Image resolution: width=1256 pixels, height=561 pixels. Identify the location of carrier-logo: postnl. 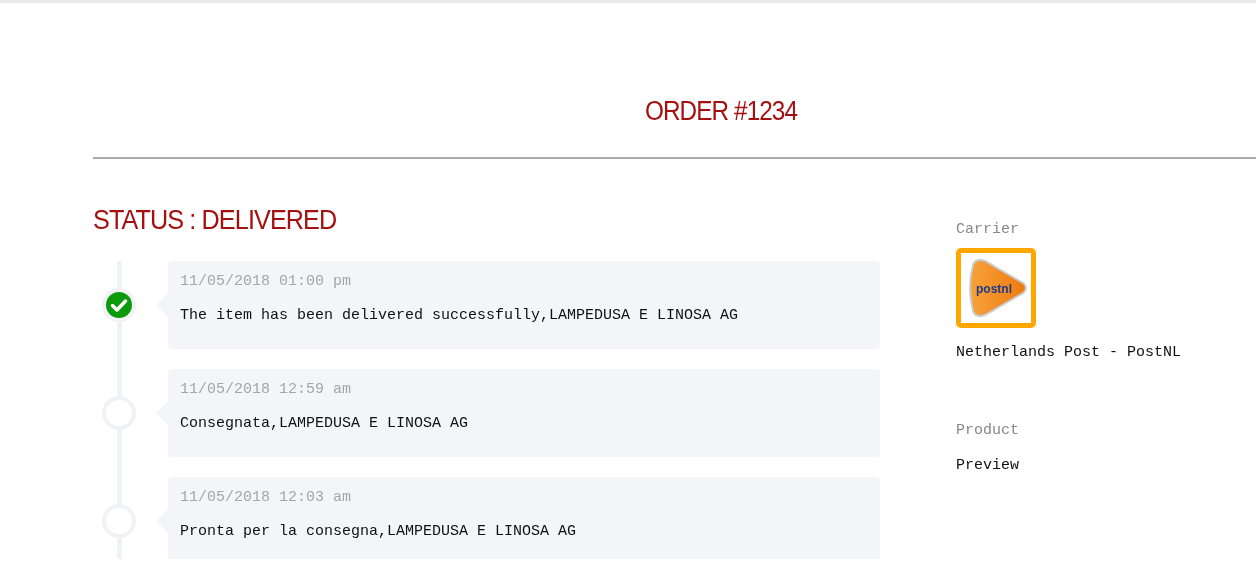
(996, 287).